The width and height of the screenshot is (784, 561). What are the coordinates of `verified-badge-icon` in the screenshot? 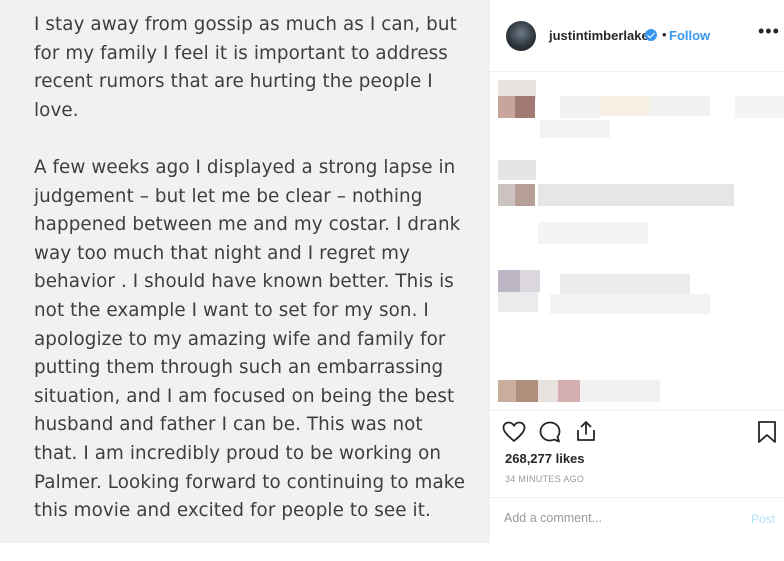 It's located at (651, 35).